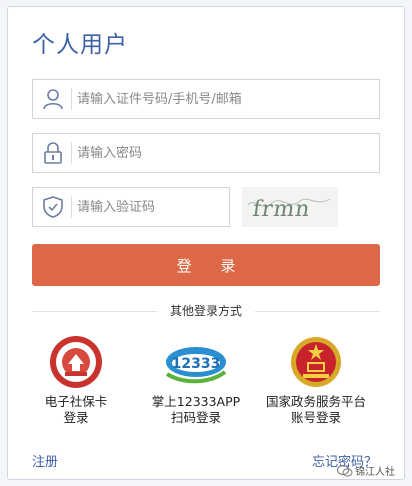 Image resolution: width=412 pixels, height=486 pixels. I want to click on app-12333-icon: 12333, so click(196, 365).